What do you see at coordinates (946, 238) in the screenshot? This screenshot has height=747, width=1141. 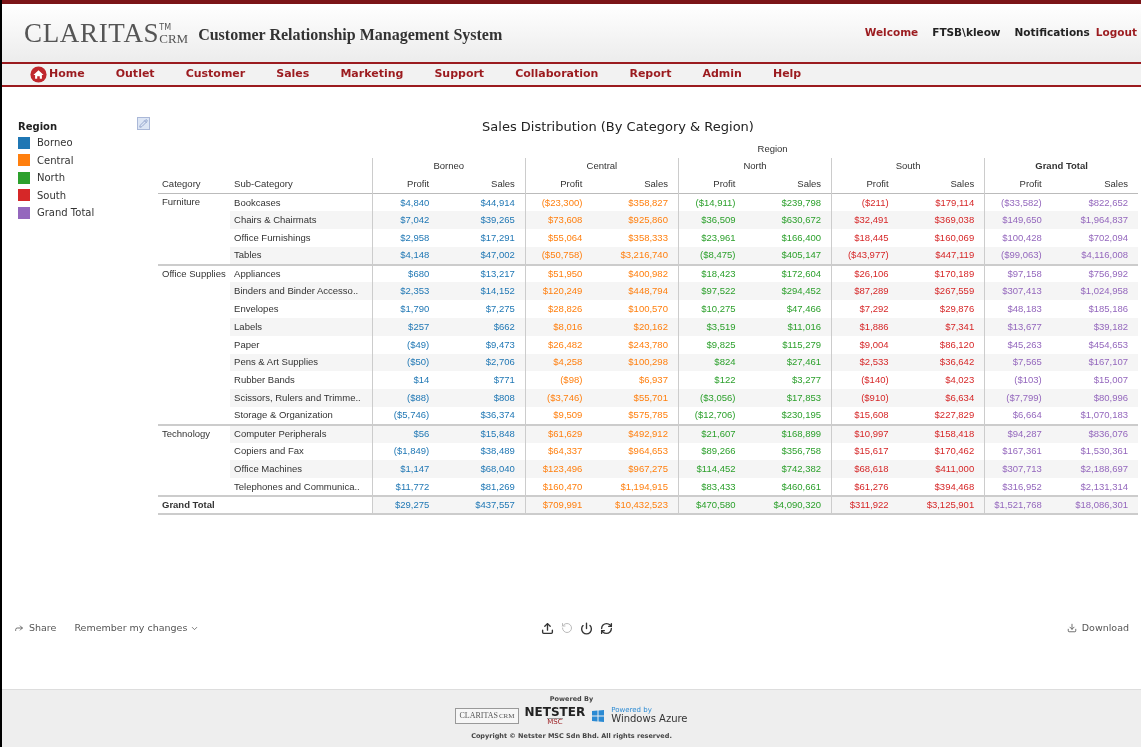 I see `value-cell: $160,069` at bounding box center [946, 238].